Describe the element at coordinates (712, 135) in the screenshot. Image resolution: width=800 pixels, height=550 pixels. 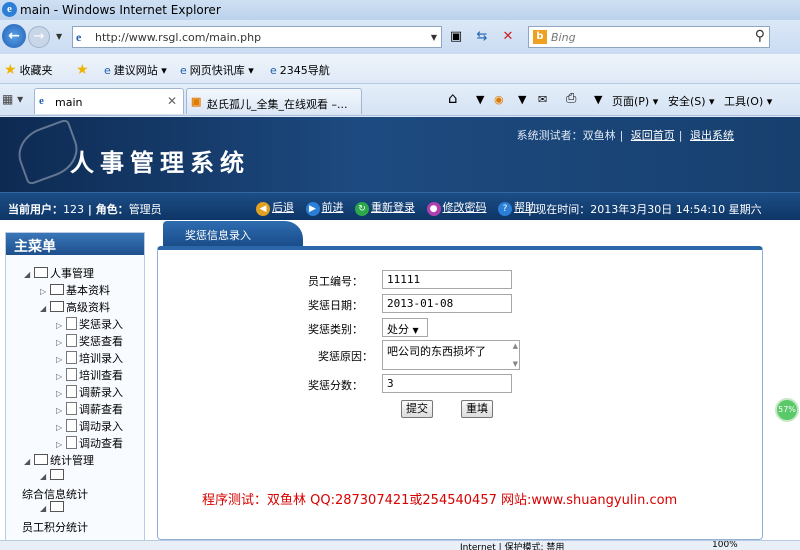
I see `logout-link: 退出系统` at that location.